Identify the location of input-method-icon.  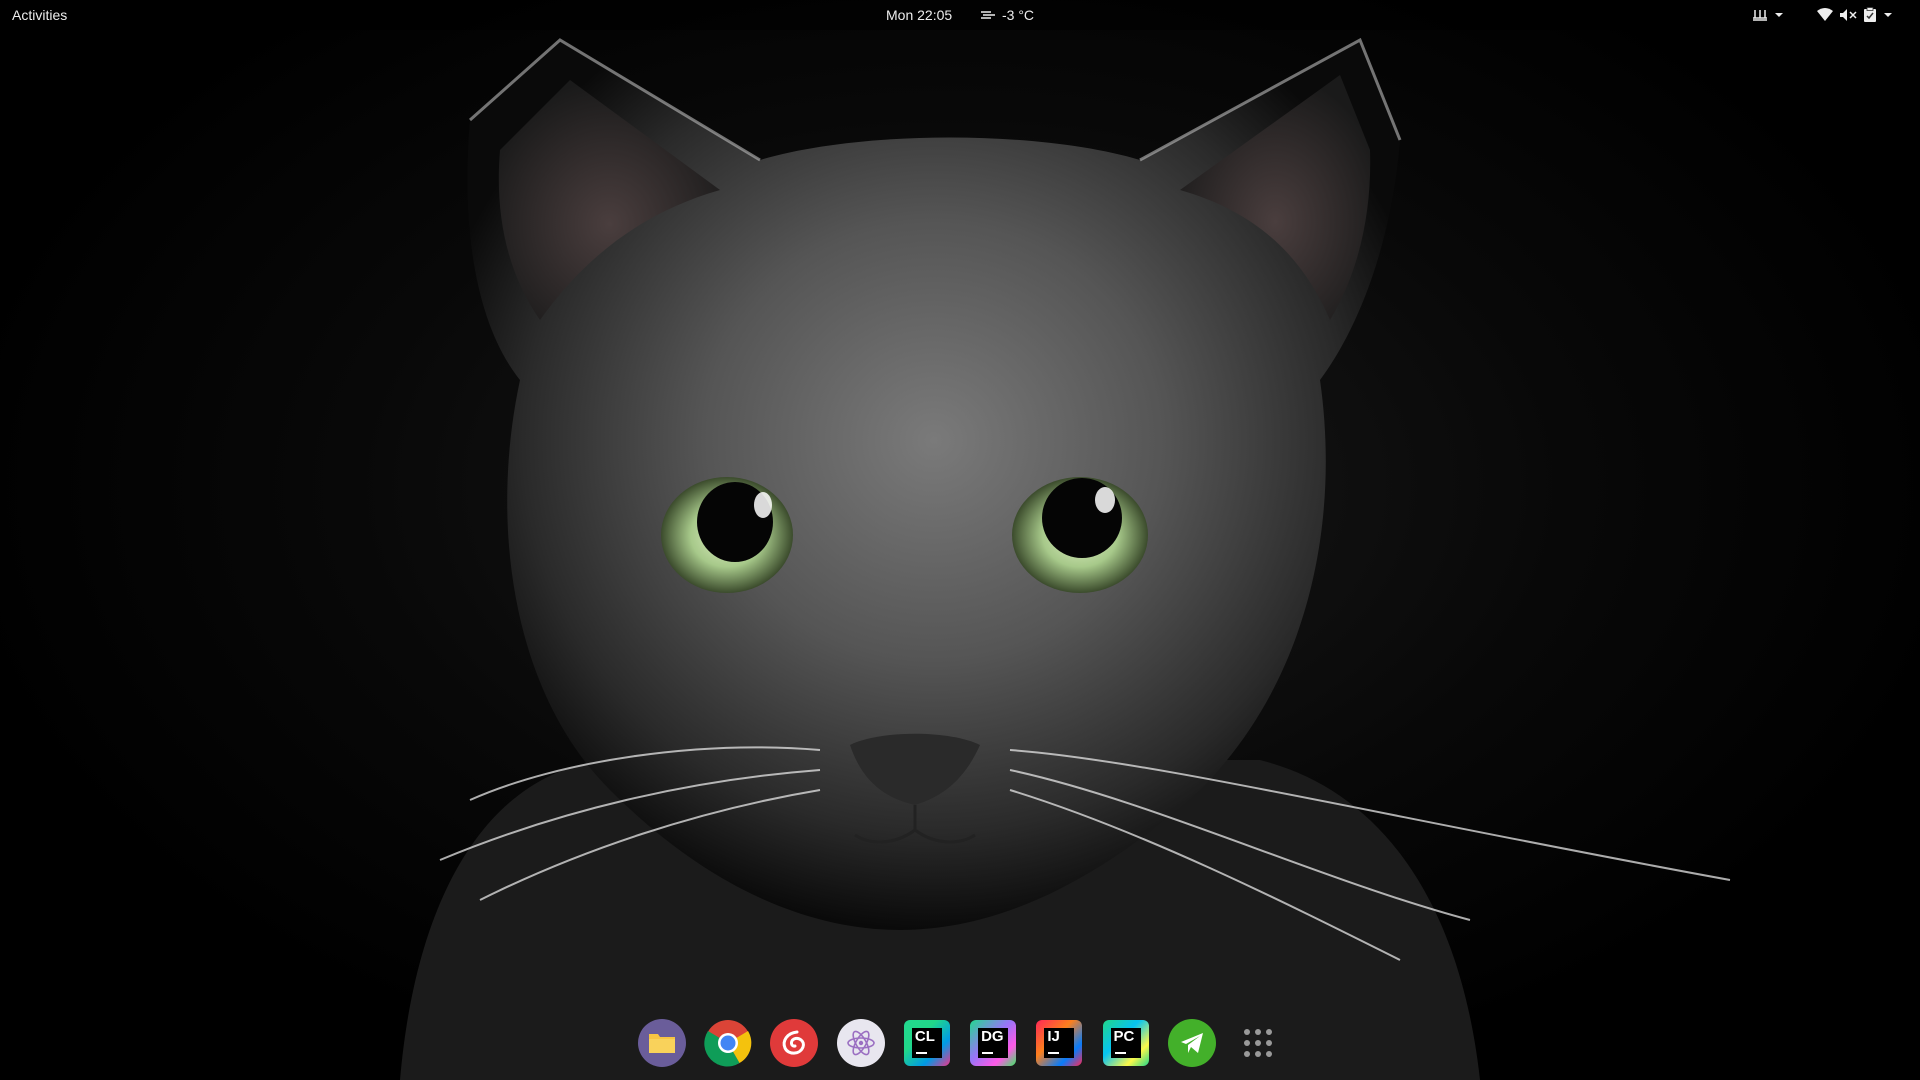
(1760, 15).